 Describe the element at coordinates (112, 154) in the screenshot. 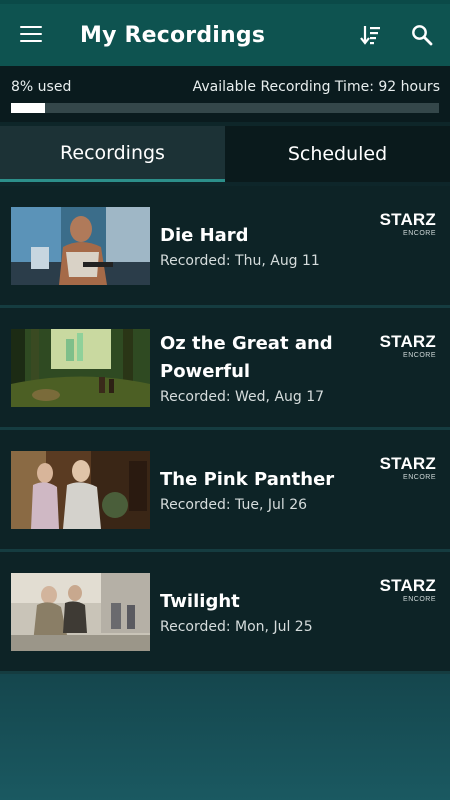

I see `tab-recordings: Recordings` at that location.